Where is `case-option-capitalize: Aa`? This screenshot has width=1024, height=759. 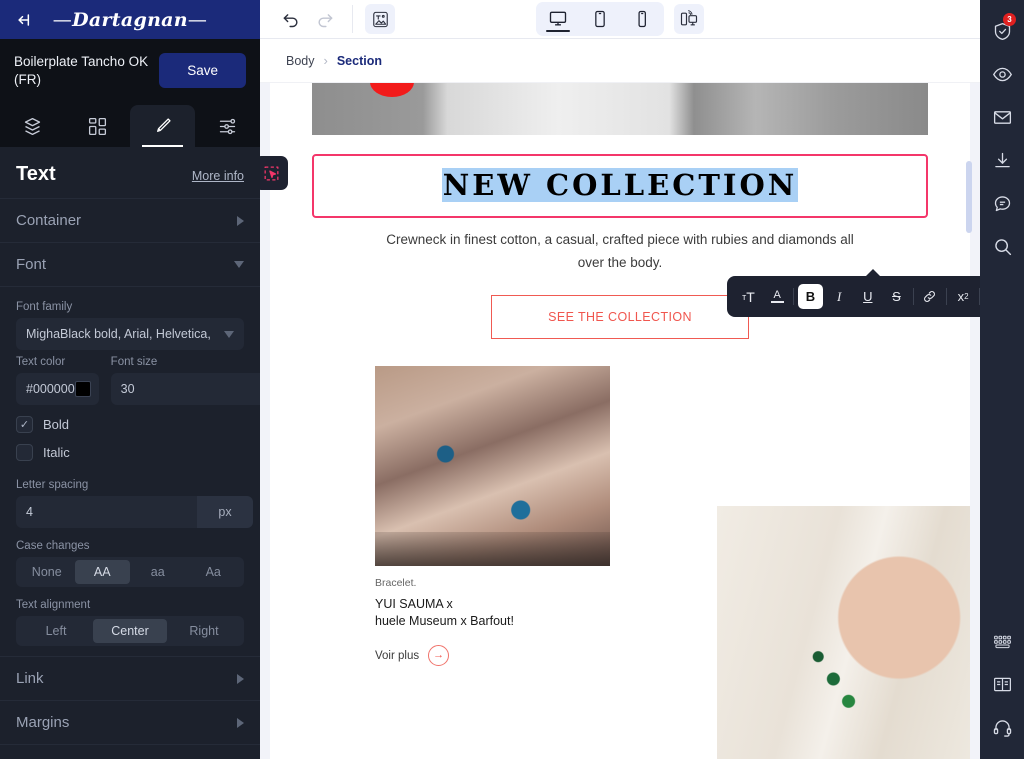 case-option-capitalize: Aa is located at coordinates (214, 572).